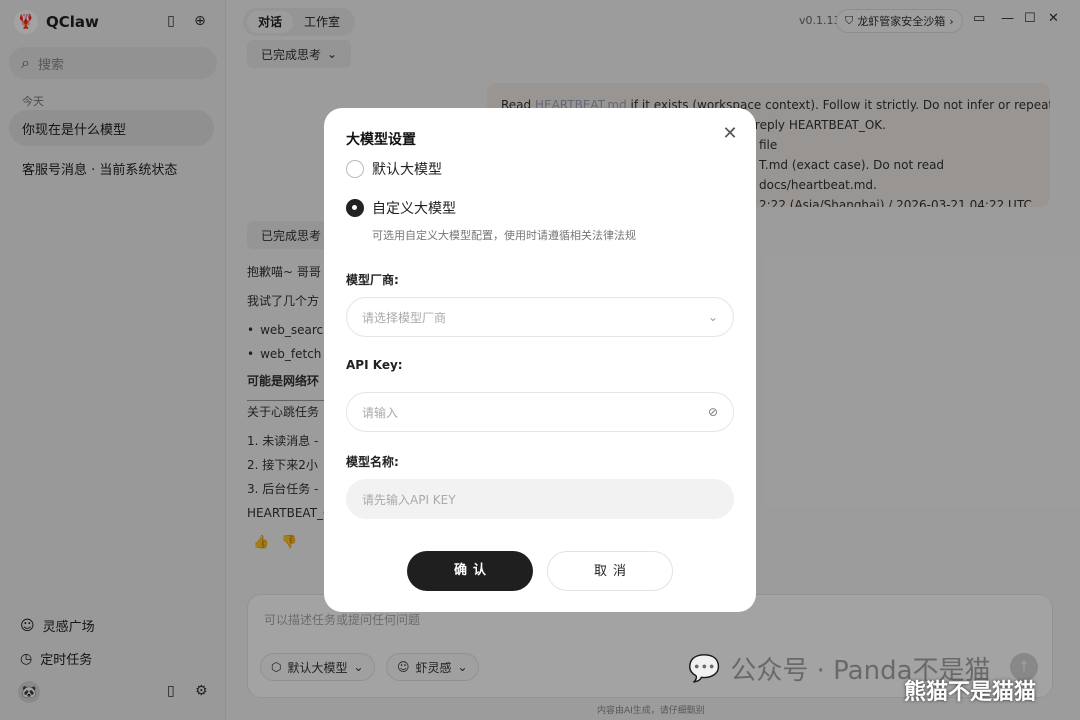 The width and height of the screenshot is (1080, 720). What do you see at coordinates (355, 169) in the screenshot?
I see `radio-circle` at bounding box center [355, 169].